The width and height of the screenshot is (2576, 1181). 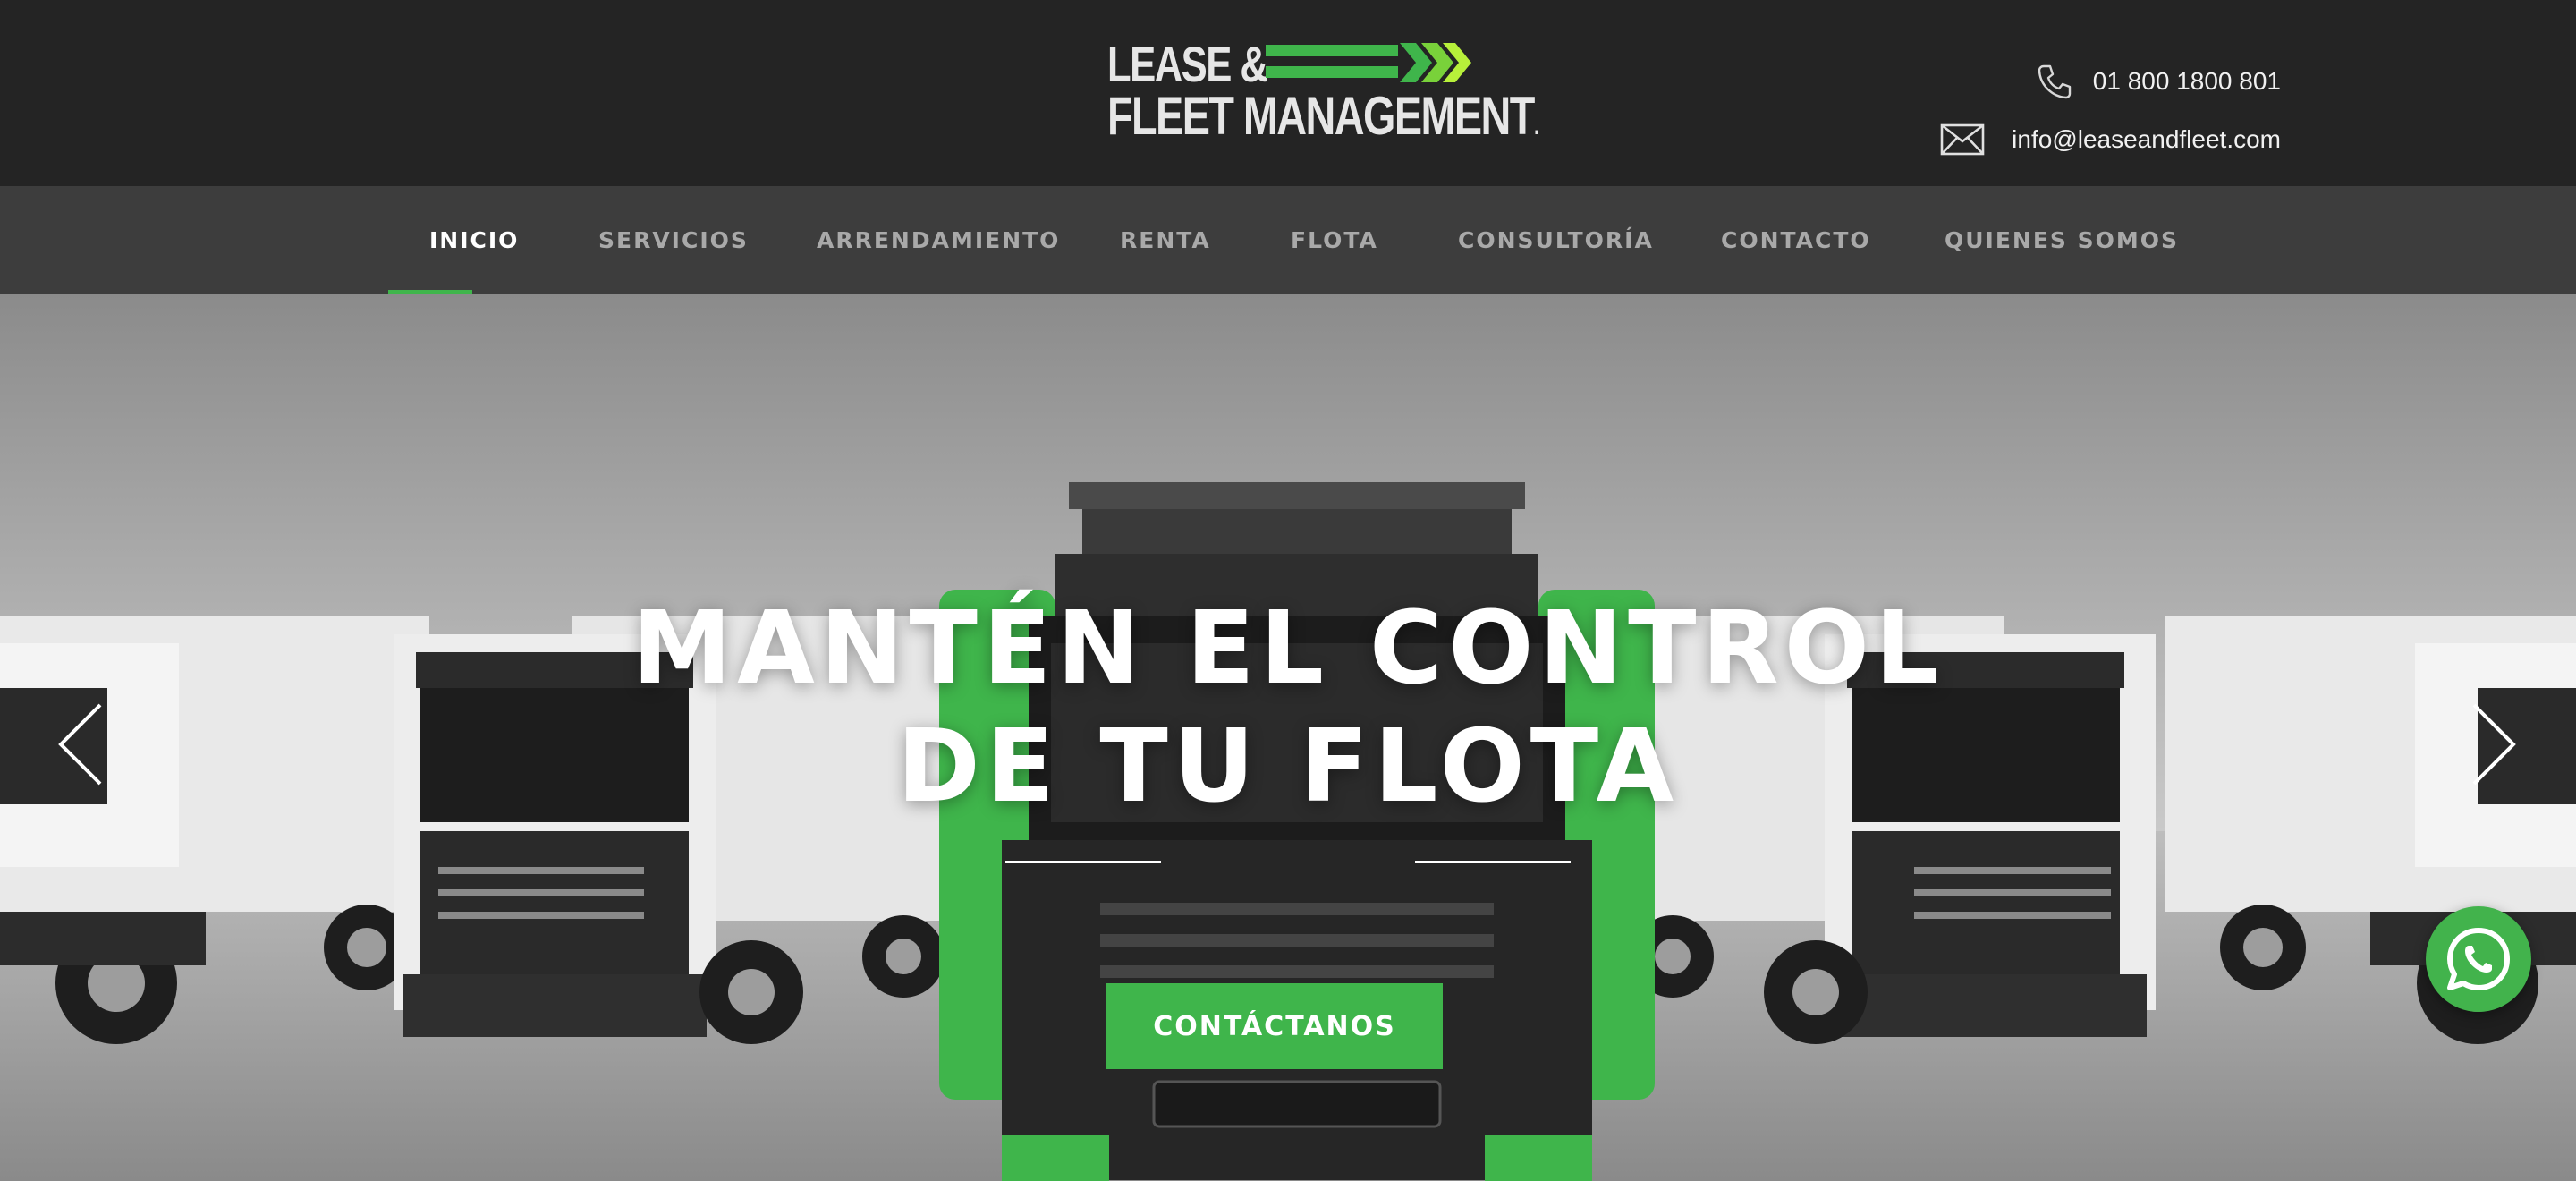 What do you see at coordinates (2186, 81) in the screenshot?
I see `phone-number: 01 800 1800 801` at bounding box center [2186, 81].